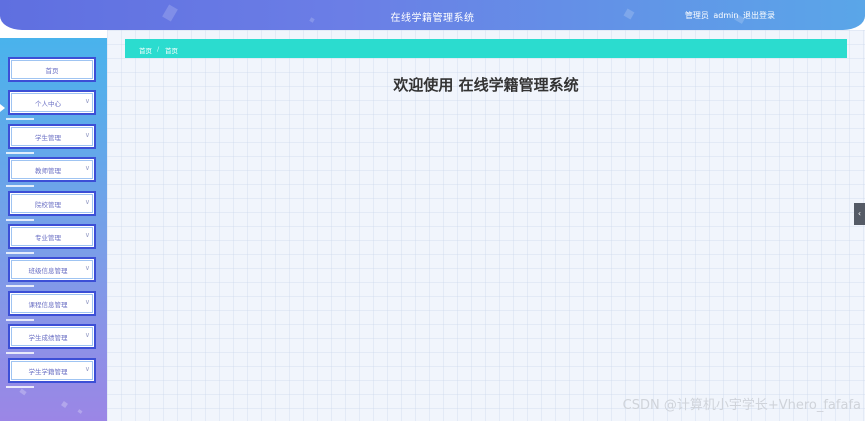  What do you see at coordinates (48, 338) in the screenshot?
I see `sidebar-item-label: 学生成绩管理` at bounding box center [48, 338].